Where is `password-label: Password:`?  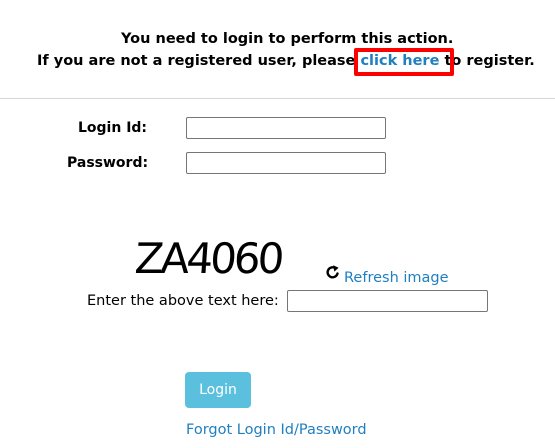 password-label: Password: is located at coordinates (108, 163).